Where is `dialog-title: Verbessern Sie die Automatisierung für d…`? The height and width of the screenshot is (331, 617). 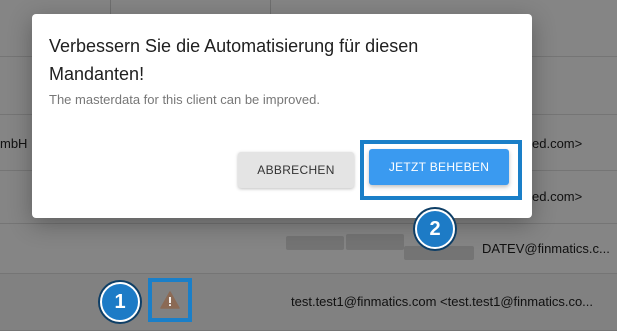
dialog-title: Verbessern Sie die Automatisierung für d… is located at coordinates (234, 60).